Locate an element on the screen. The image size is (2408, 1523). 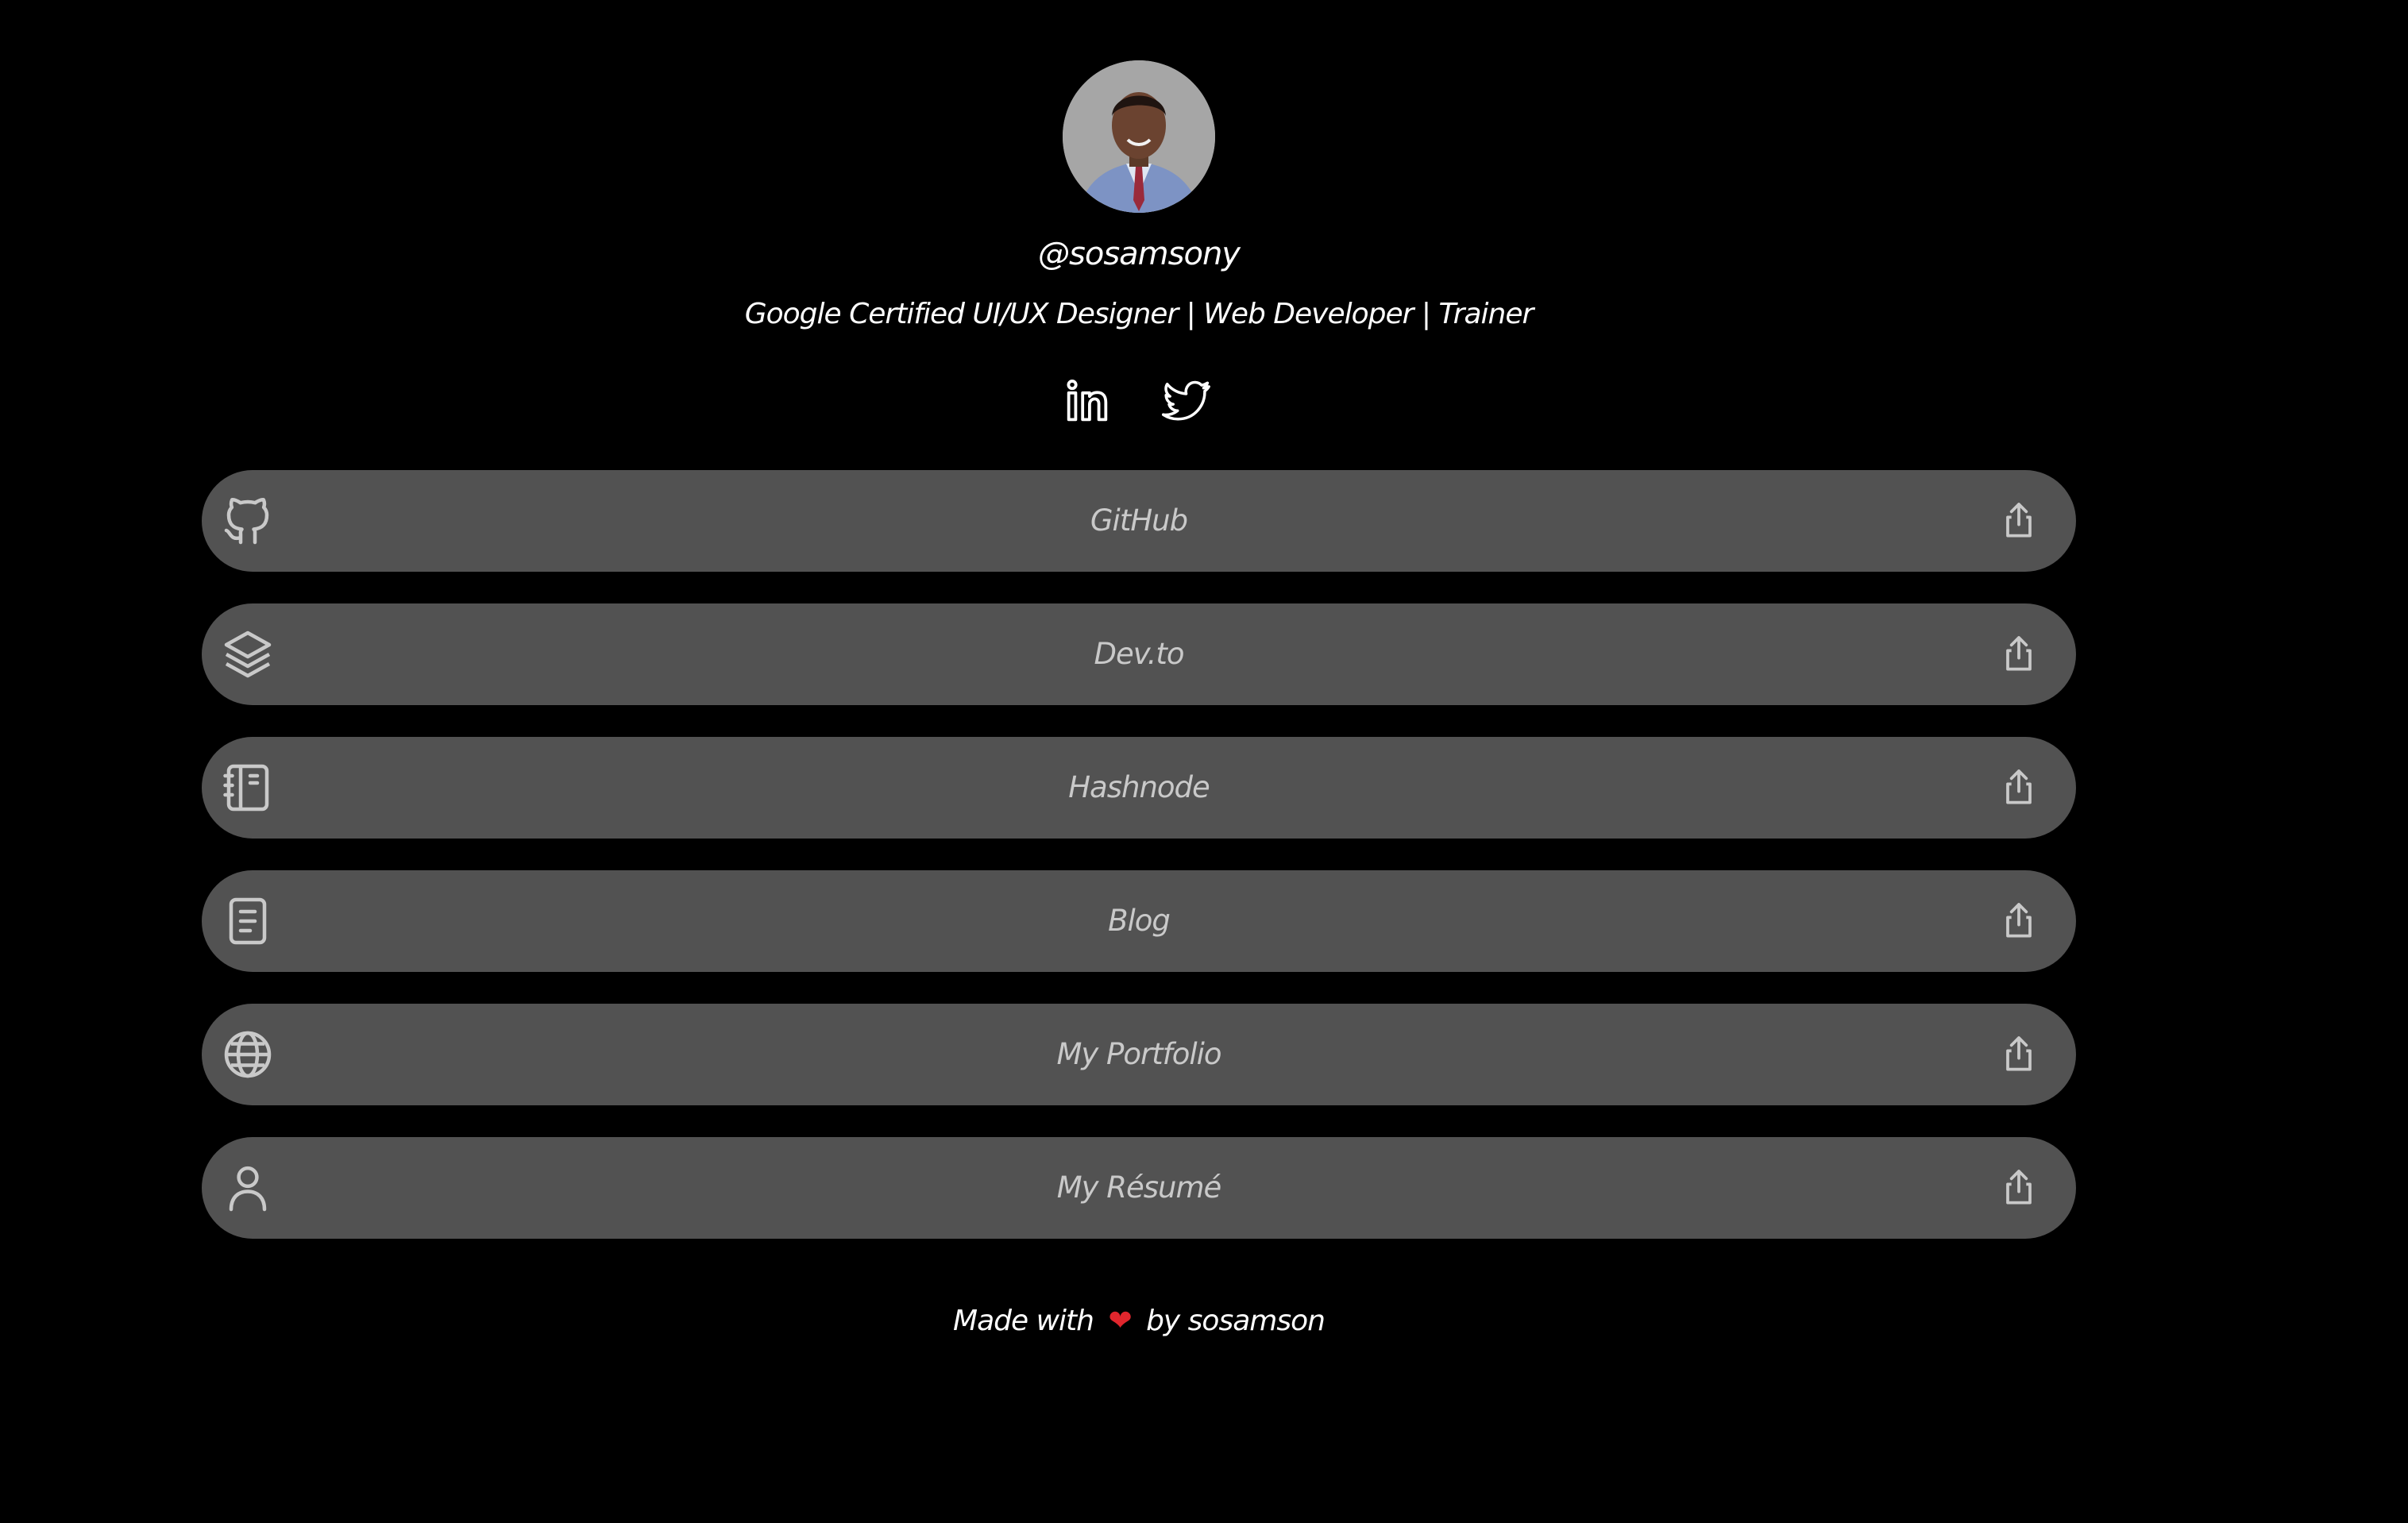
linkedin-icon is located at coordinates (1087, 401).